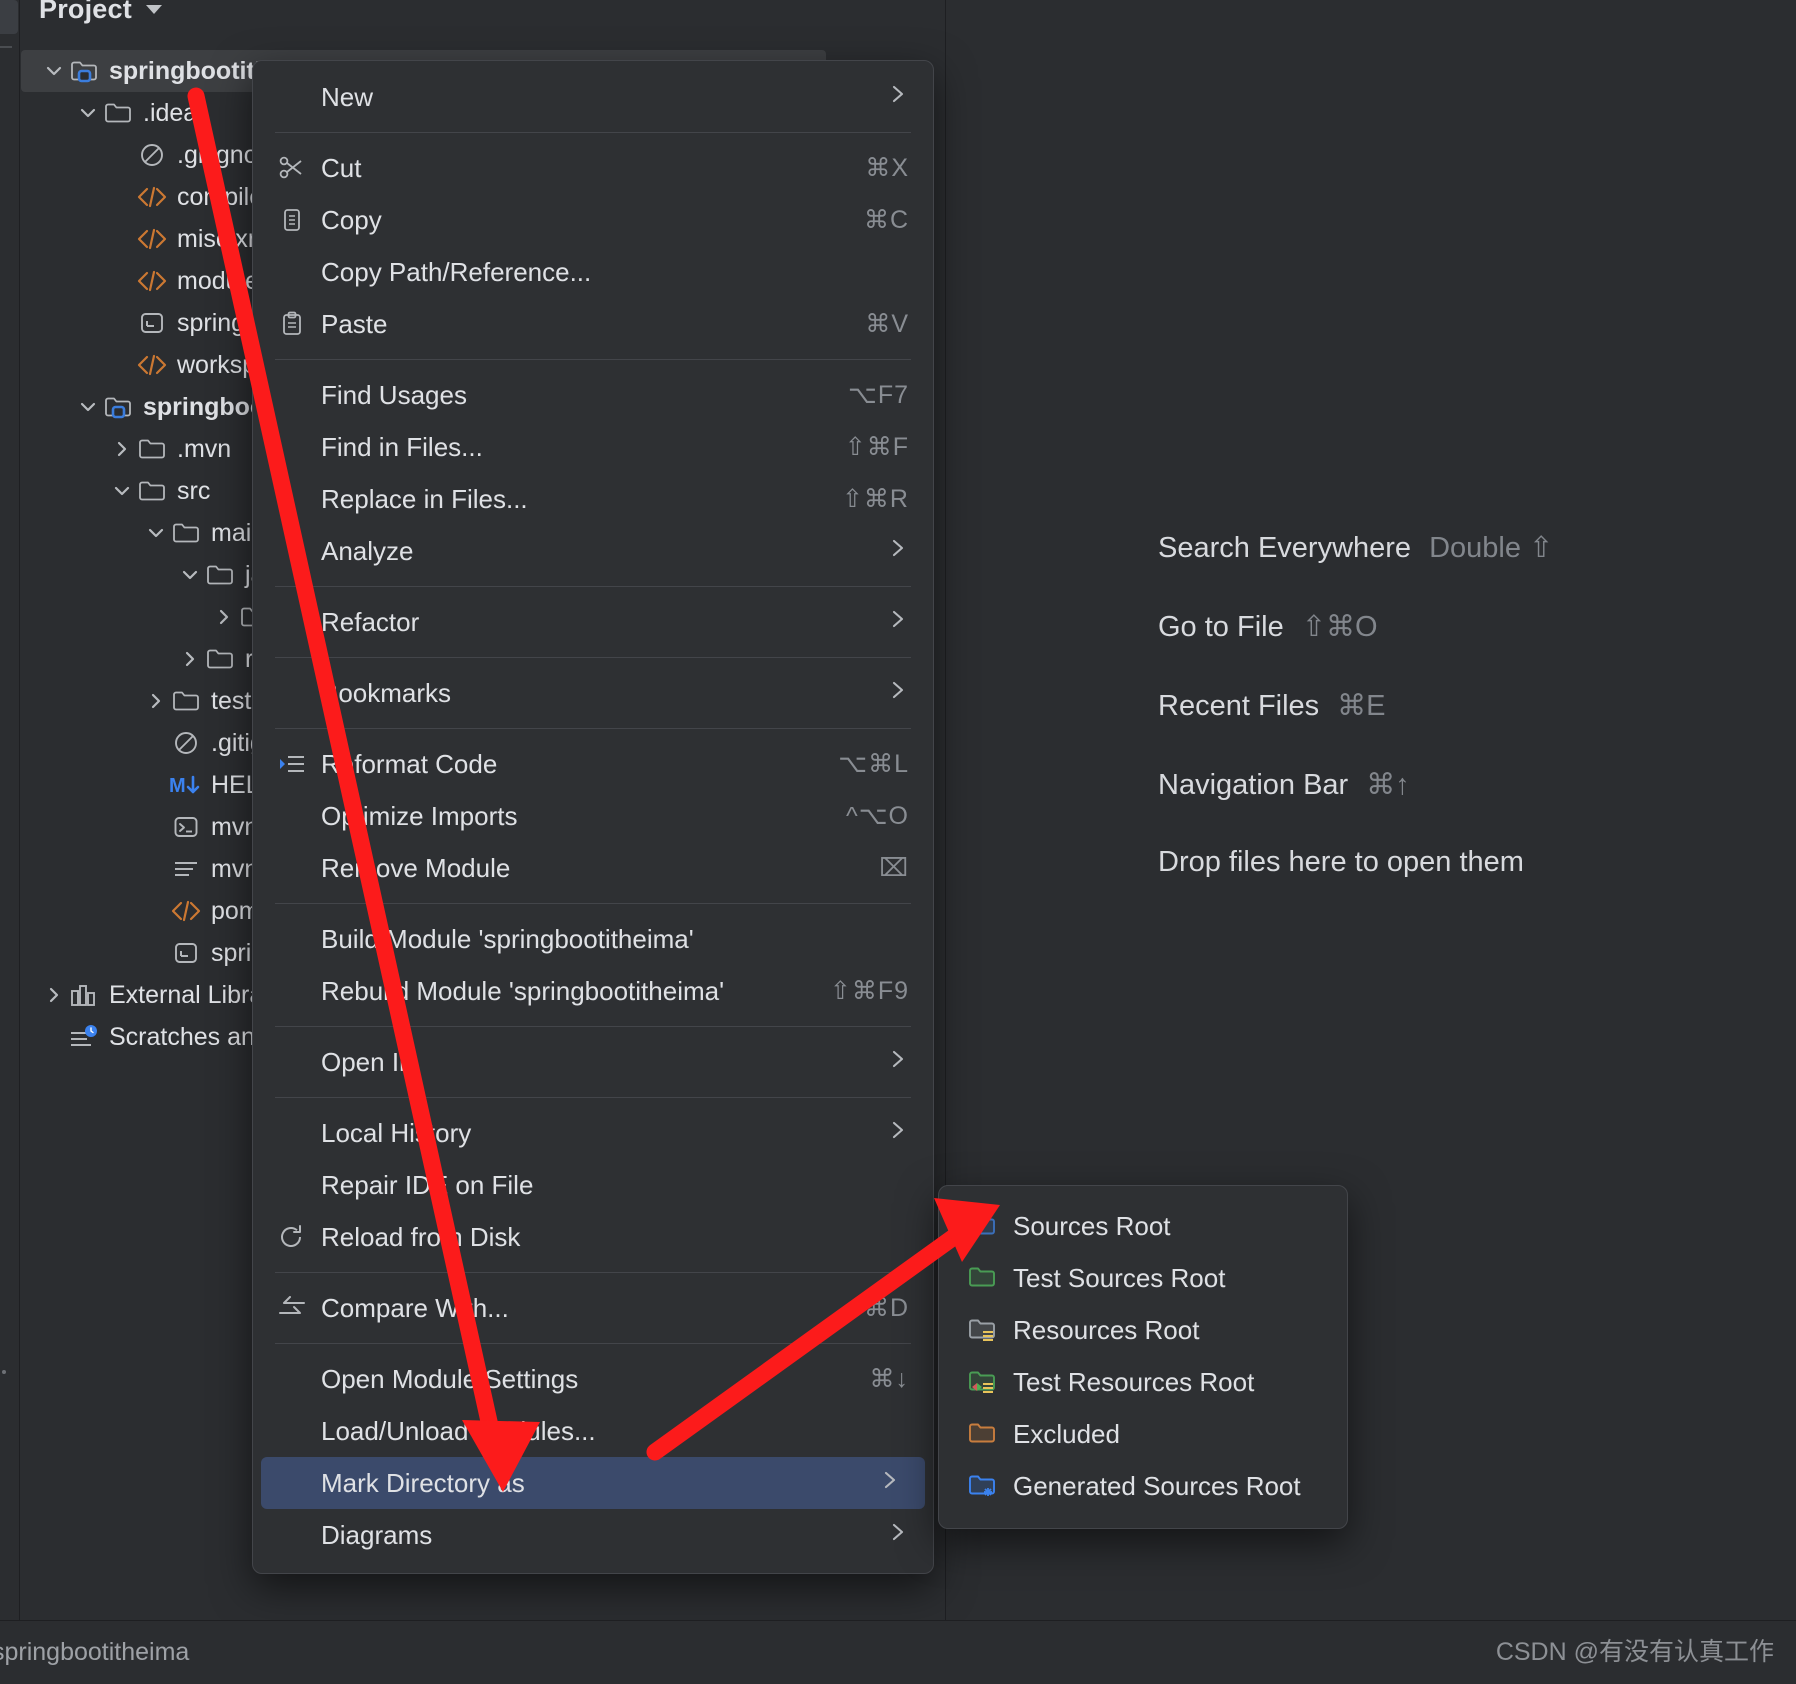 The image size is (1796, 1684). Describe the element at coordinates (396, 1132) in the screenshot. I see `context-menu-item-label: Local History` at that location.